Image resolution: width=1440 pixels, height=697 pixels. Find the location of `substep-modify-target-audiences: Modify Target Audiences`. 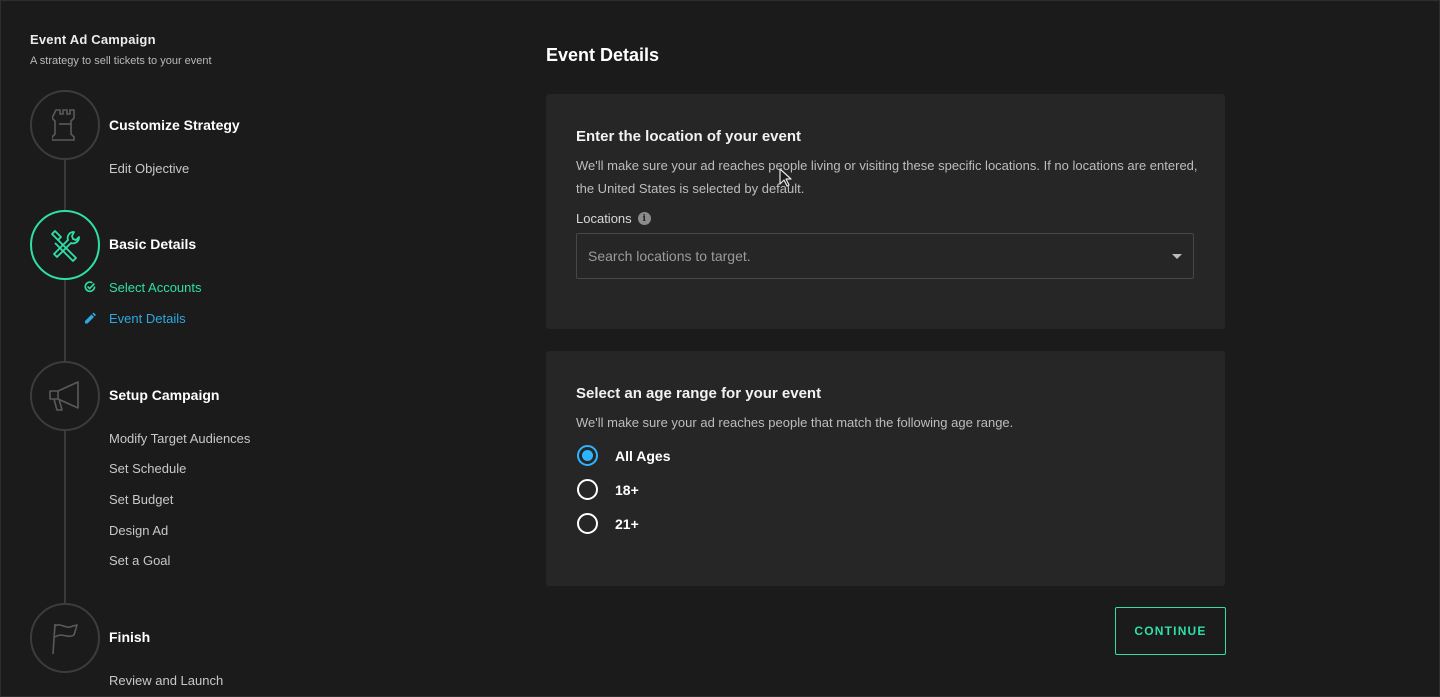

substep-modify-target-audiences: Modify Target Audiences is located at coordinates (179, 438).